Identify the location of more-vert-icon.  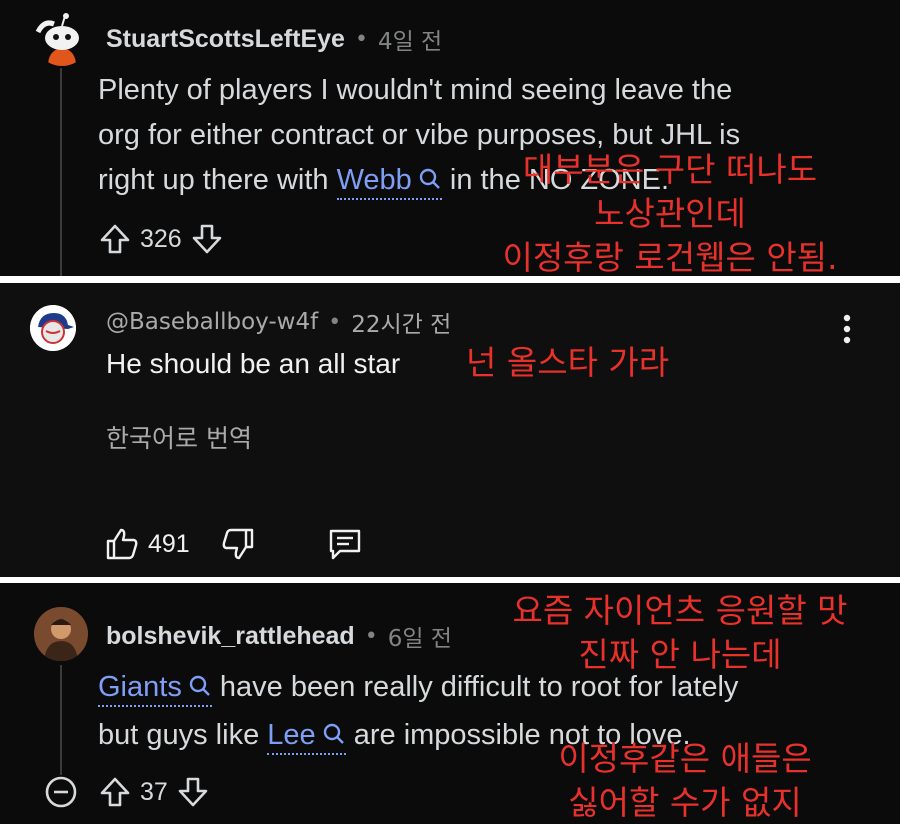
(847, 329).